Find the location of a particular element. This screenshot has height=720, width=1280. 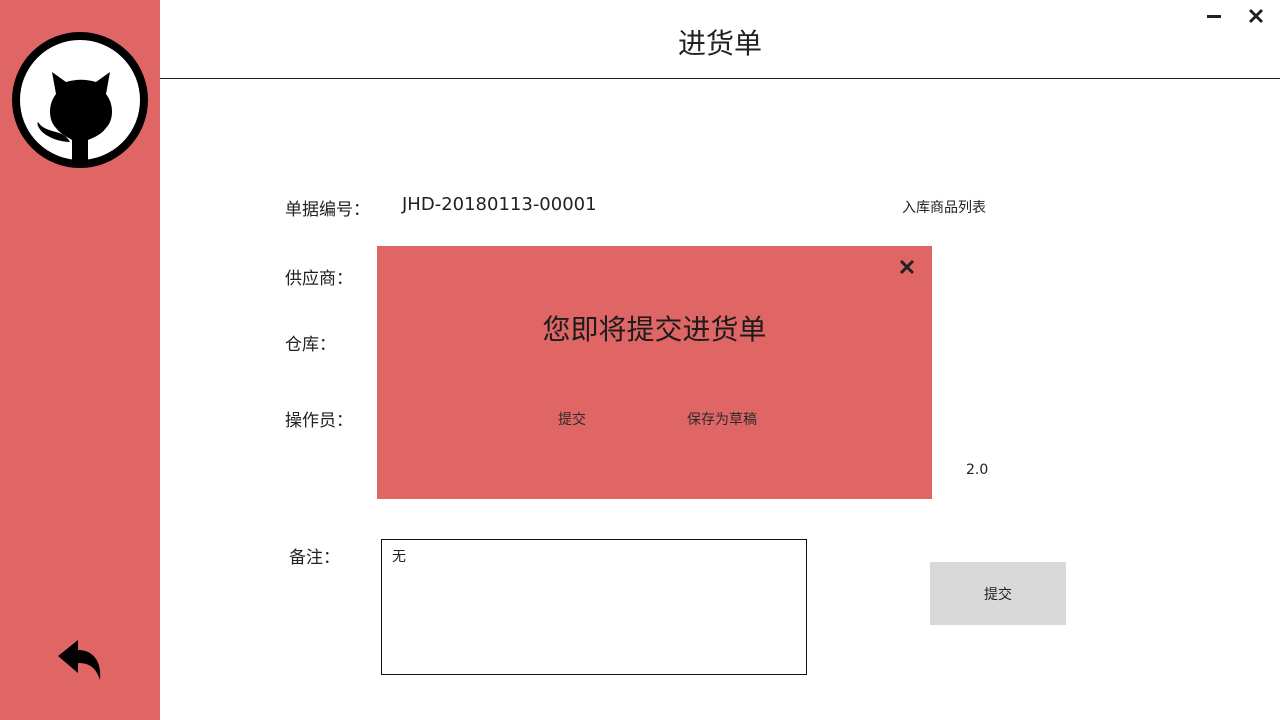

warehouse-label: 仓库： is located at coordinates (310, 345).